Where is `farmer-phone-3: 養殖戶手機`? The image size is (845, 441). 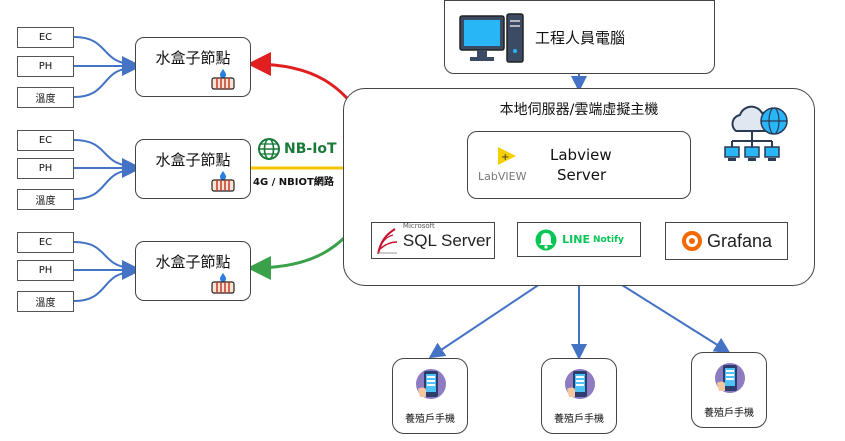 farmer-phone-3: 養殖戶手機 is located at coordinates (729, 390).